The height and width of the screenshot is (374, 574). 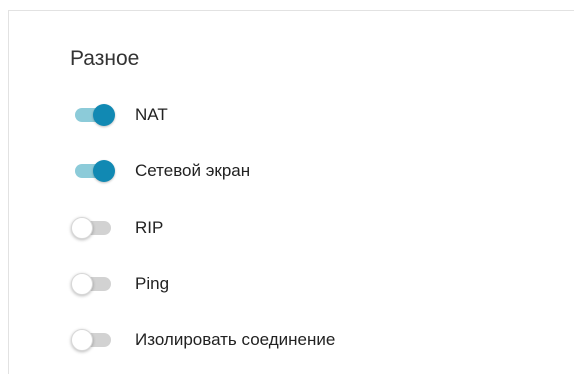 I want to click on section-title: Разное, so click(x=105, y=58).